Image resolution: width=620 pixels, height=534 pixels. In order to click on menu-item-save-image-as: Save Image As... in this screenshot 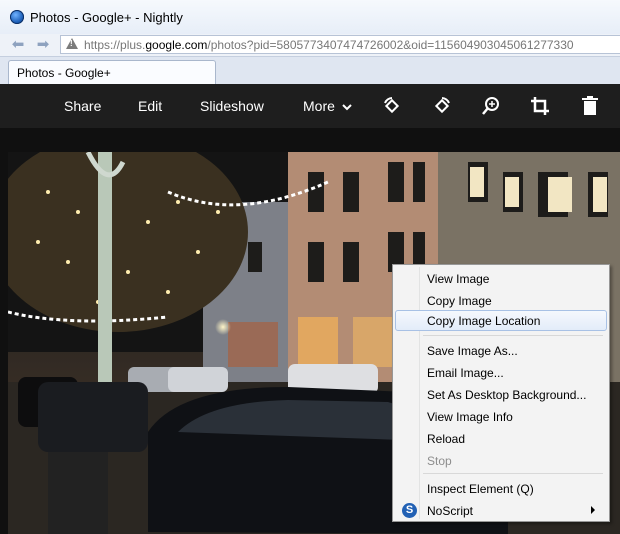, I will do `click(501, 350)`.